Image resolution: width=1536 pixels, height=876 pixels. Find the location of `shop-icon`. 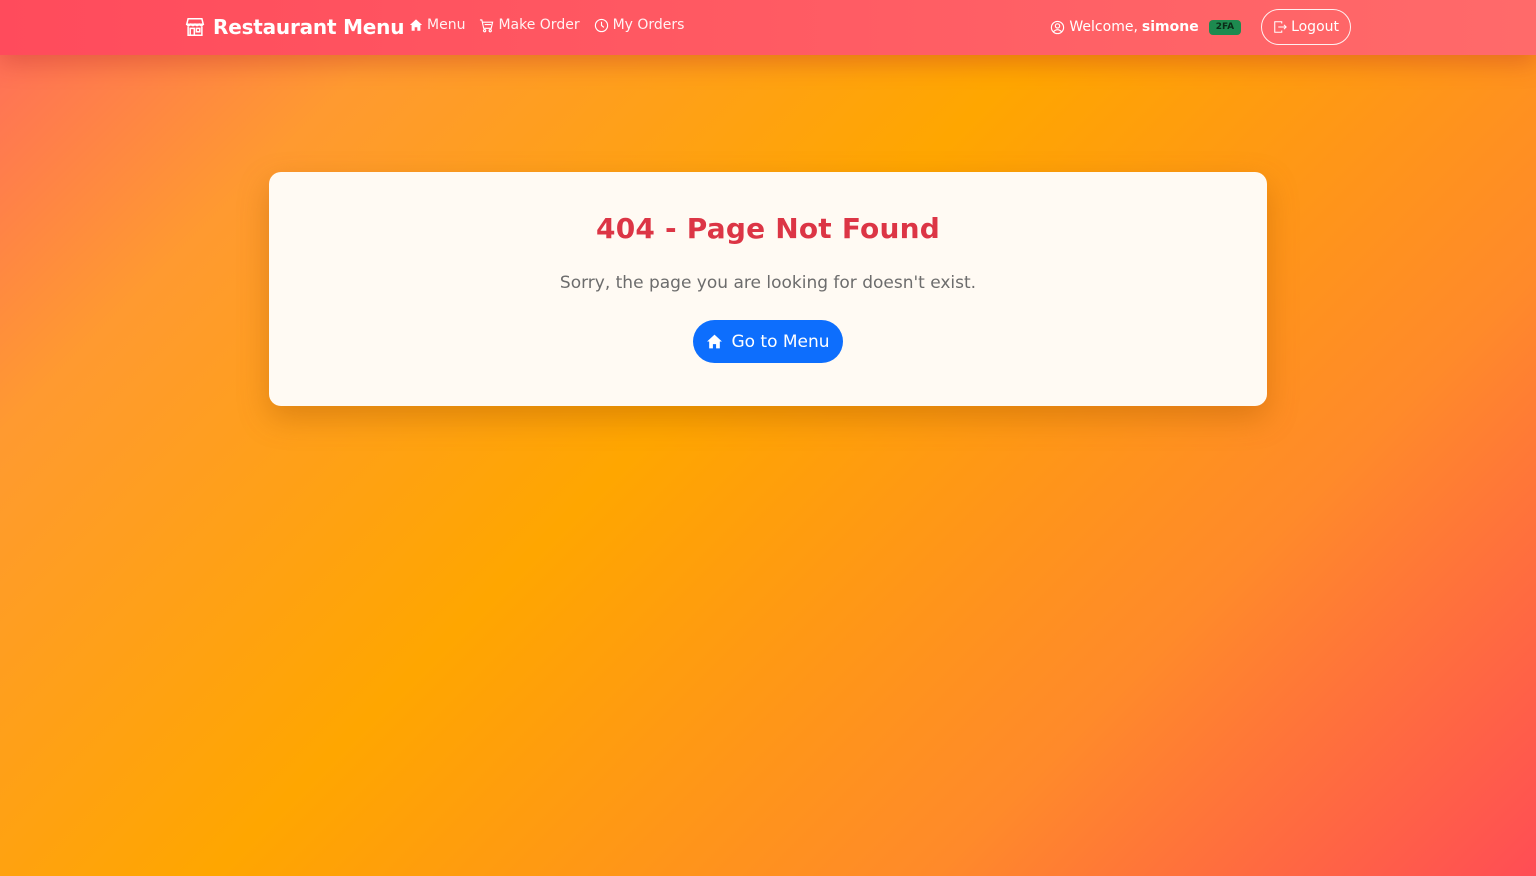

shop-icon is located at coordinates (195, 27).